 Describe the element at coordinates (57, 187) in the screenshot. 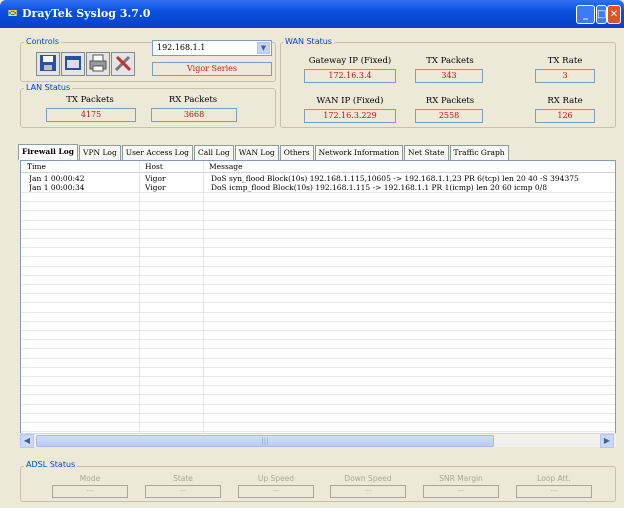

I see `row-2-time: Jan 1 00:00:34` at that location.